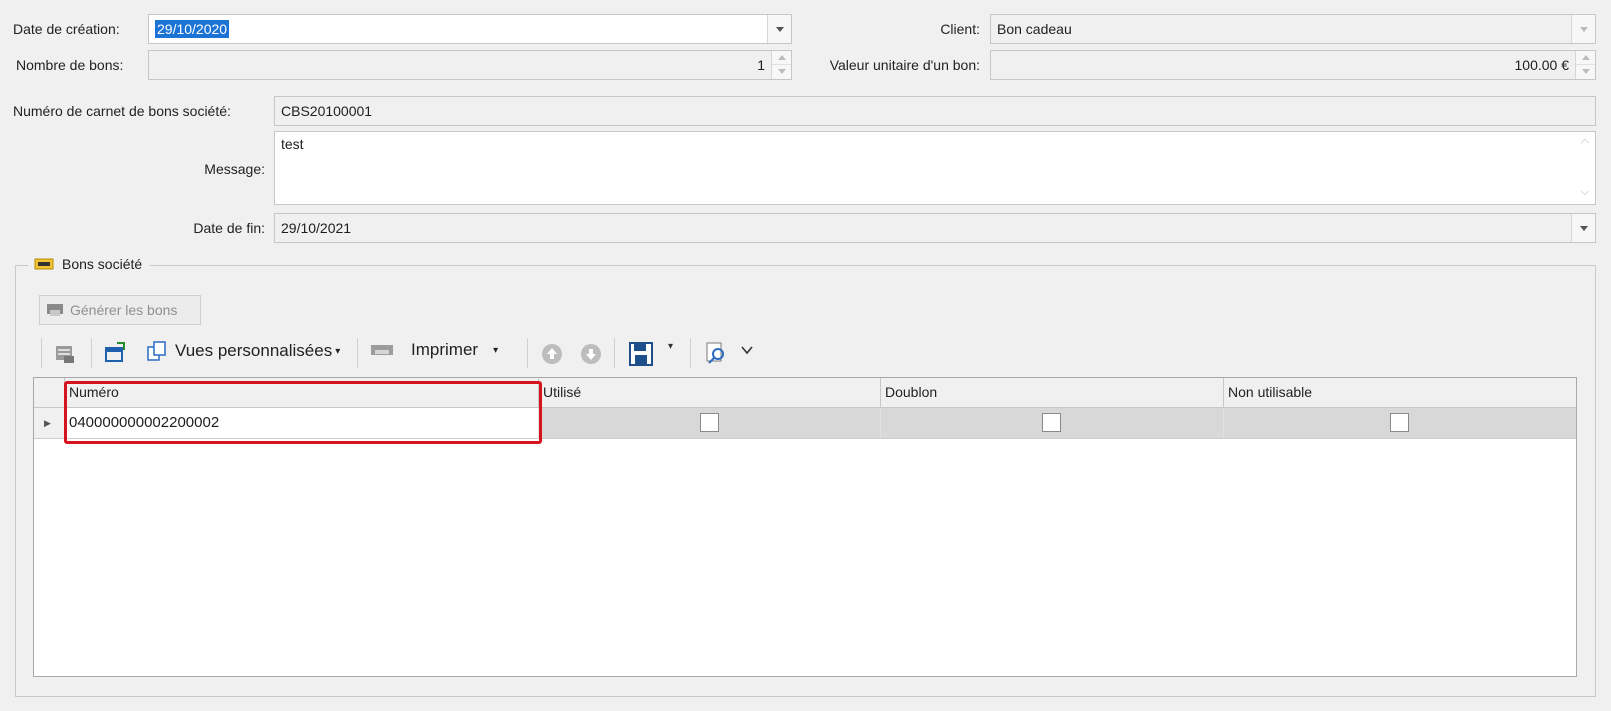  Describe the element at coordinates (254, 350) in the screenshot. I see `custom-views-label: Vues personnalisées` at that location.